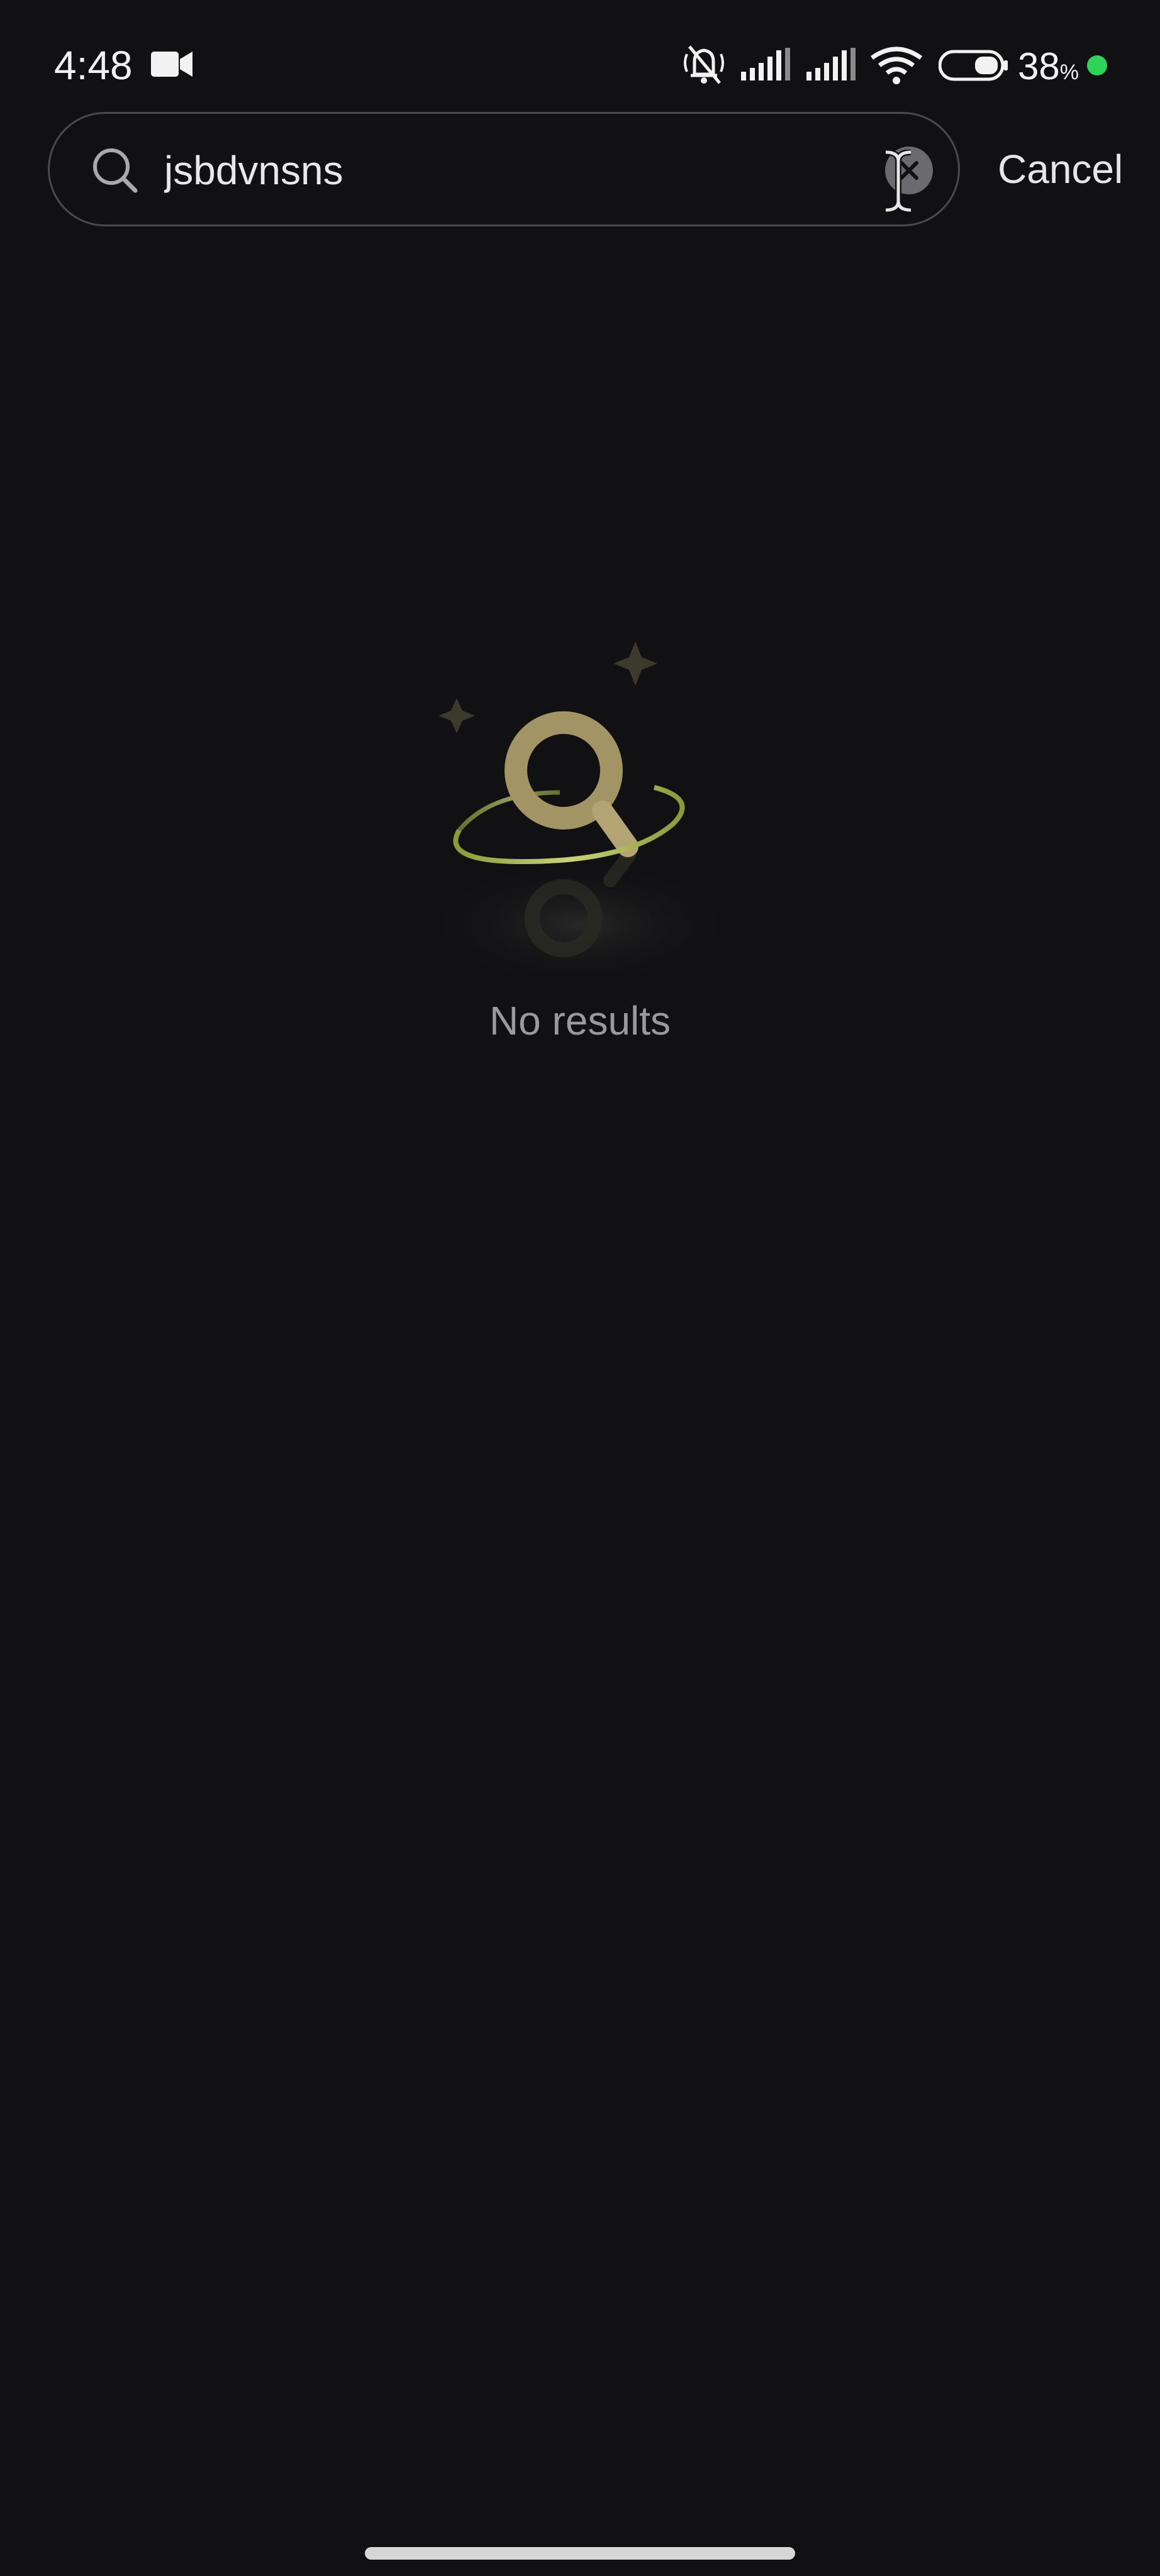 The image size is (1160, 2576). What do you see at coordinates (478, 170) in the screenshot?
I see `search-input` at bounding box center [478, 170].